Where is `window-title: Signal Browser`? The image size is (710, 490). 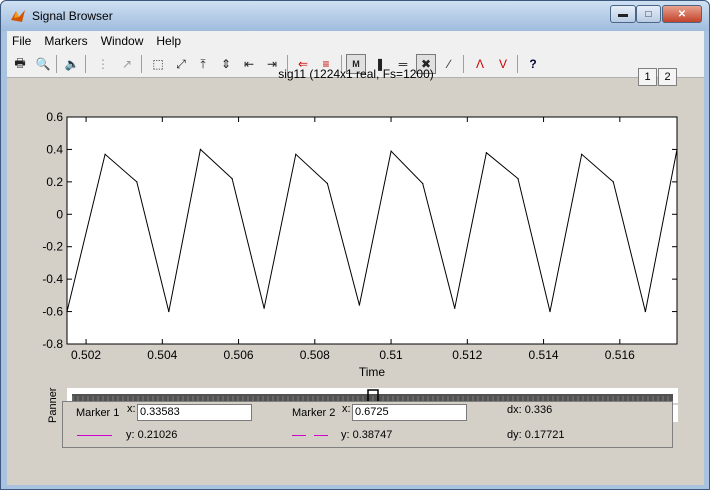 window-title: Signal Browser is located at coordinates (72, 16).